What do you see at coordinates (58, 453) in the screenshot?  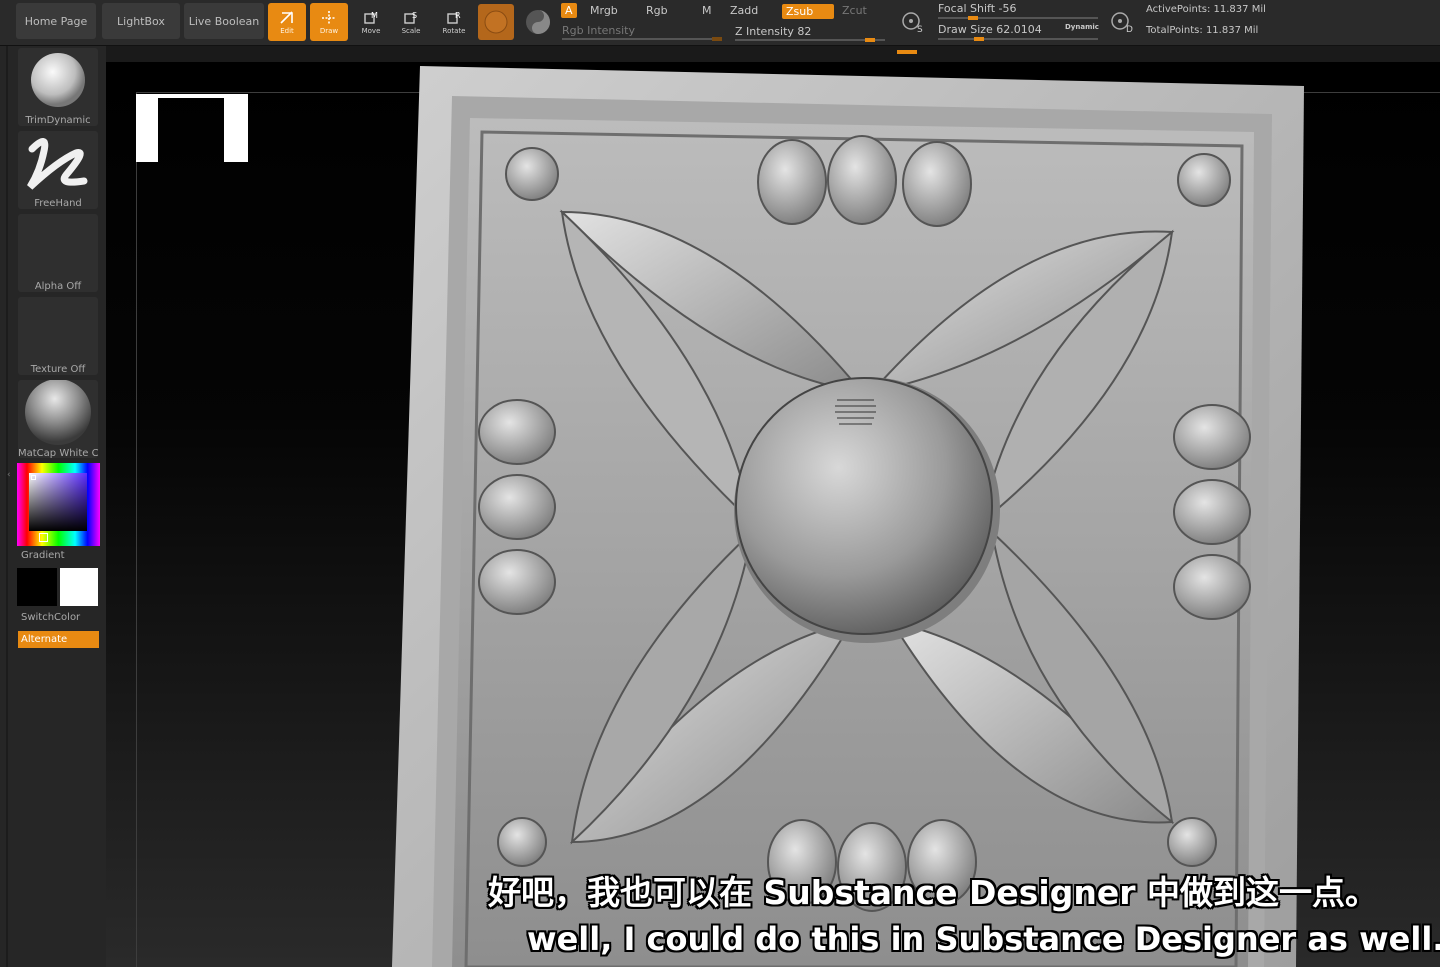 I see `material-label: MatCap White C` at bounding box center [58, 453].